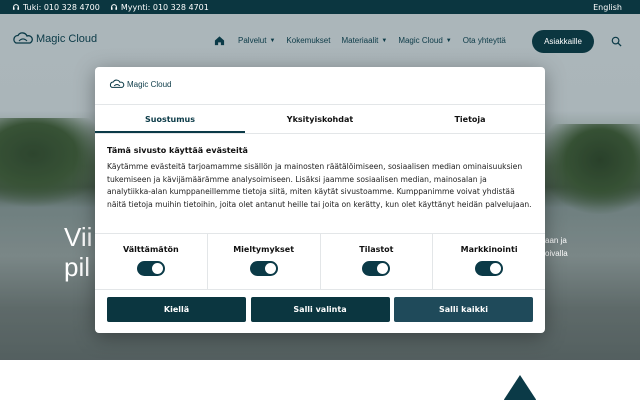  I want to click on content-area, so click(320, 380).